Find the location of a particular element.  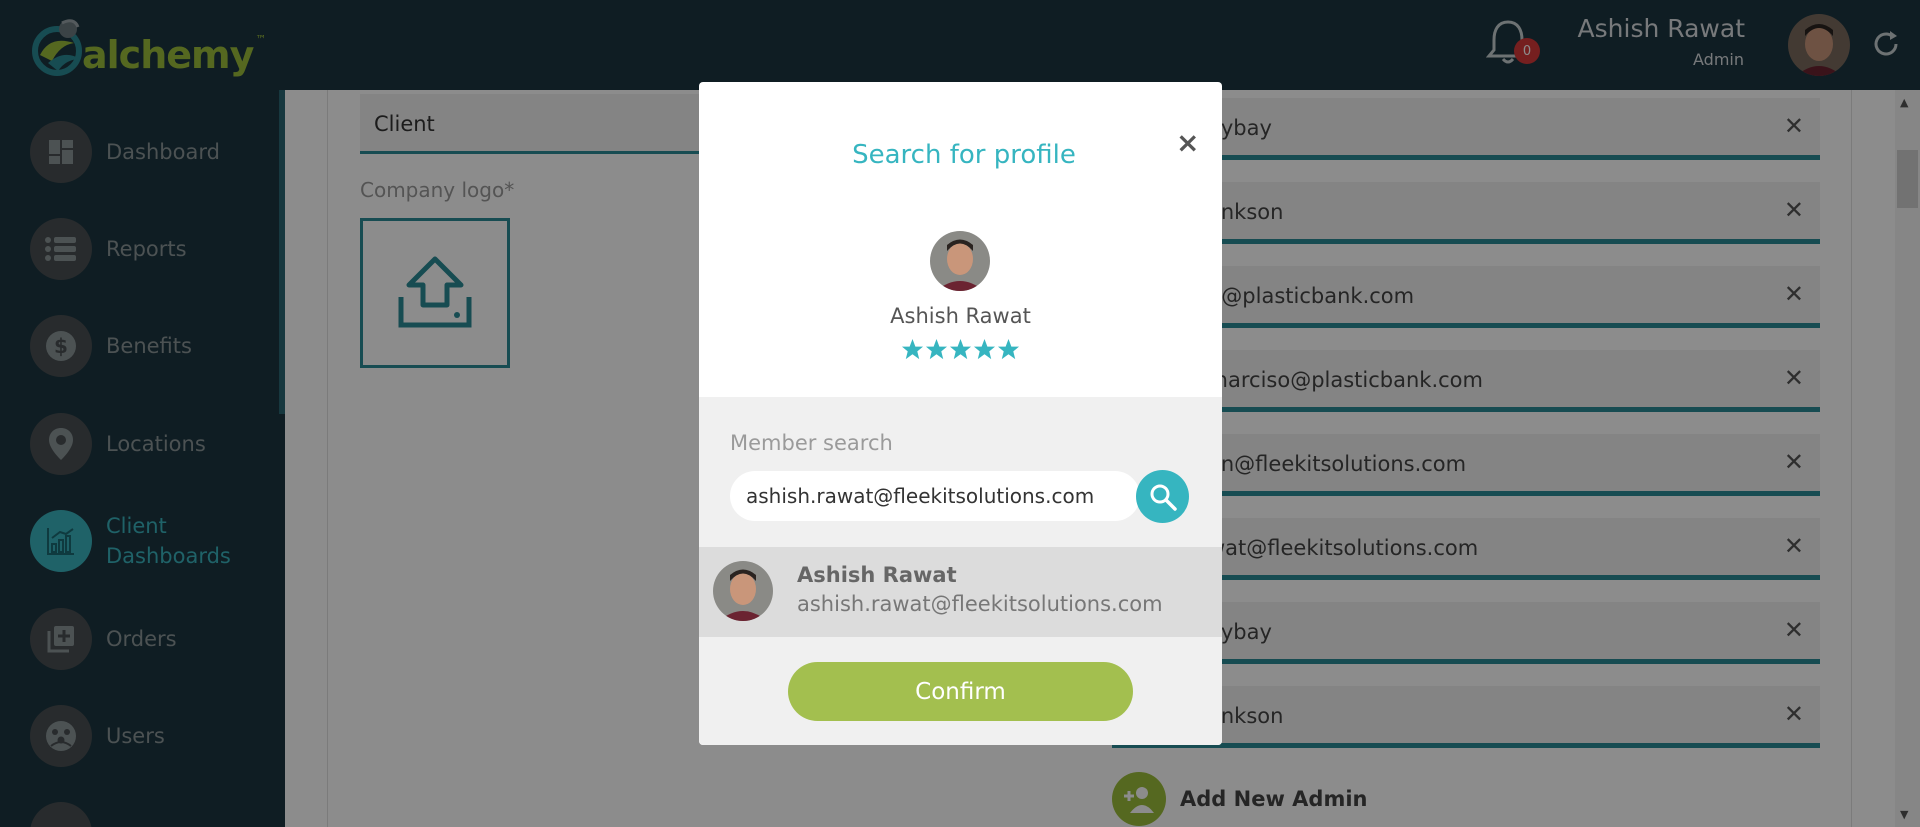

rating-stars is located at coordinates (960, 349).